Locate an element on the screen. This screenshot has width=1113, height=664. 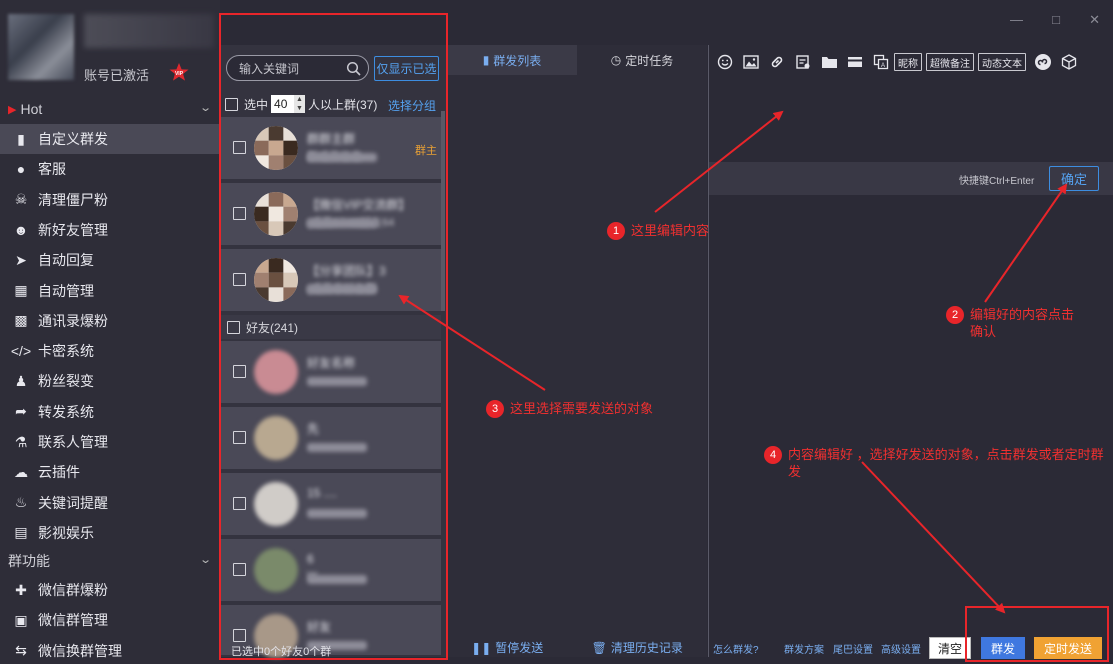
sidebar-item-label: 清理僵尸粉 is located at coordinates (73, 199).